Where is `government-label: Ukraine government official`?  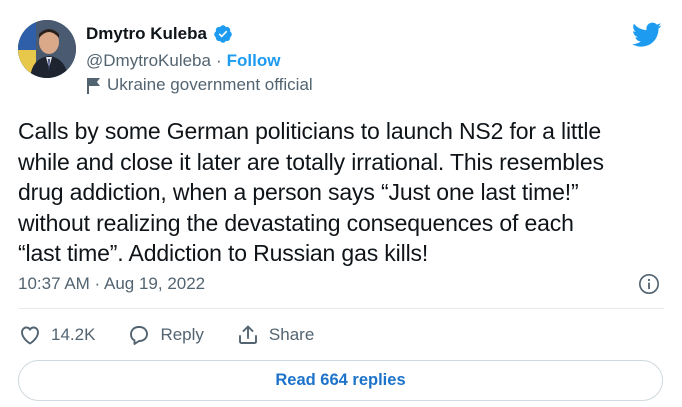 government-label: Ukraine government official is located at coordinates (199, 85).